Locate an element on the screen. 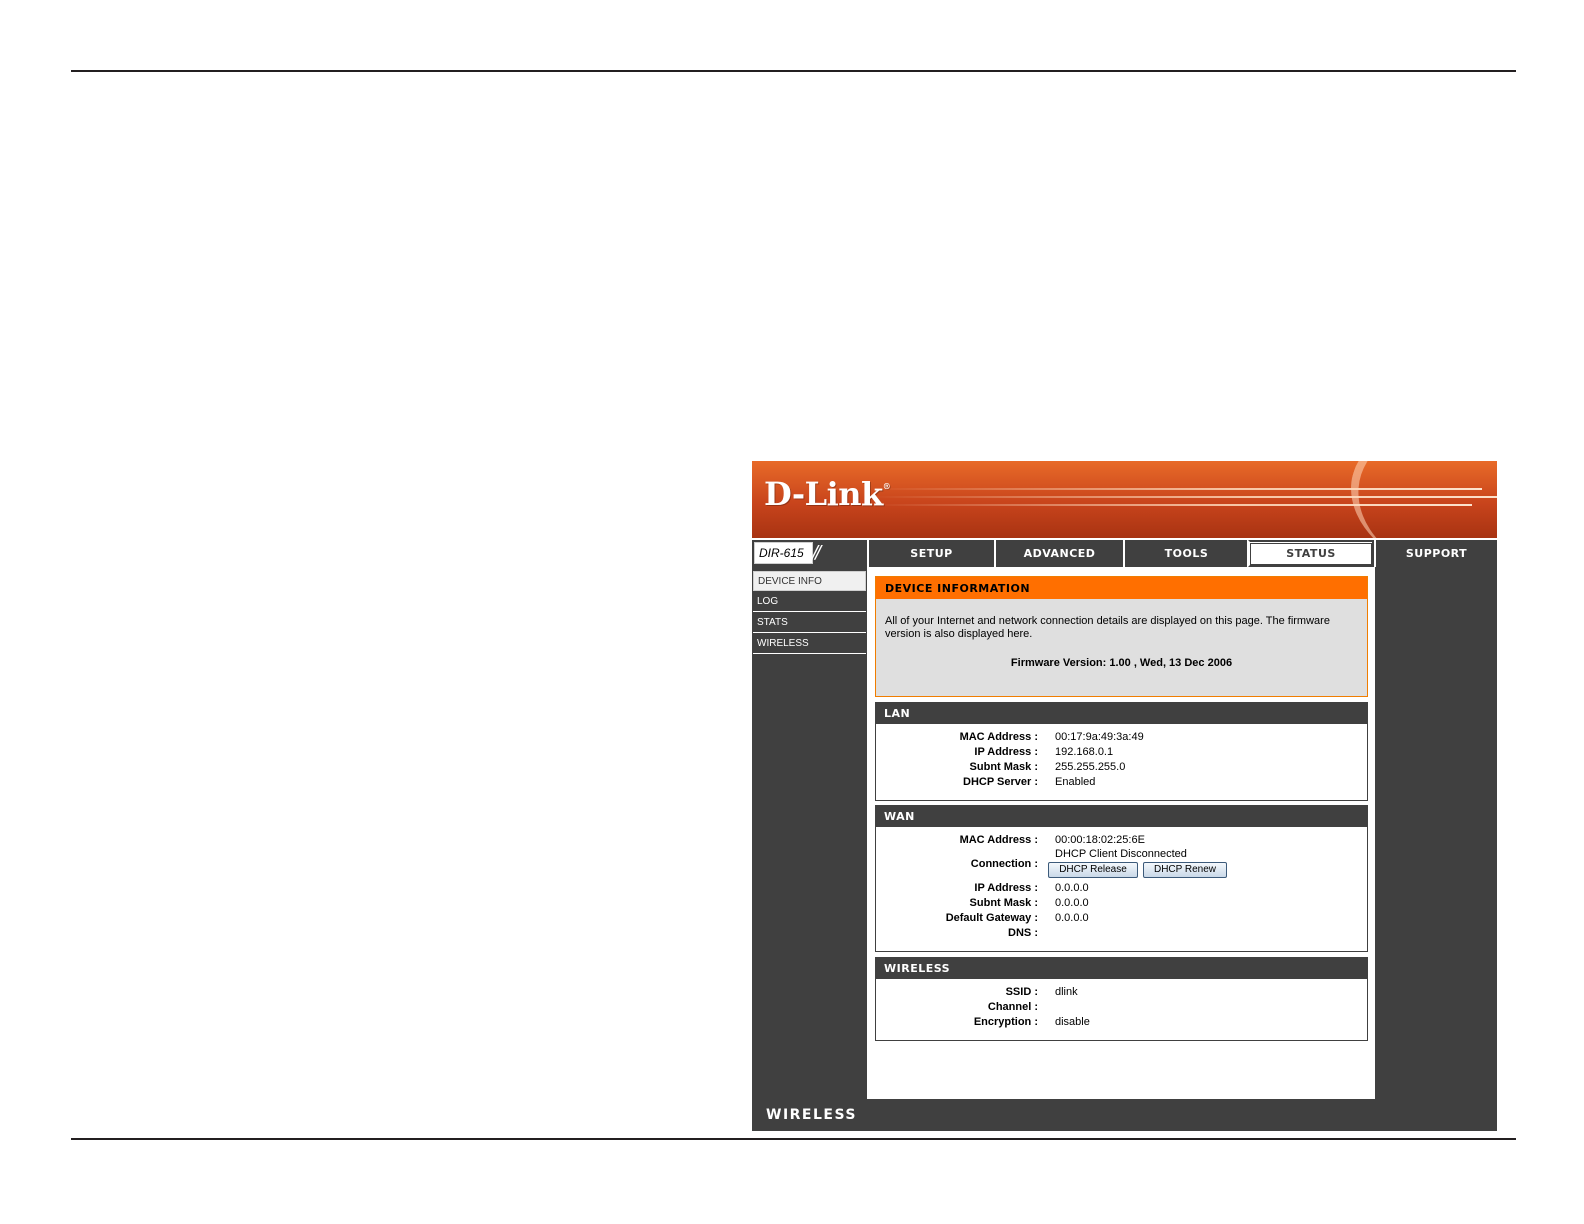  right-column is located at coordinates (1436, 833).